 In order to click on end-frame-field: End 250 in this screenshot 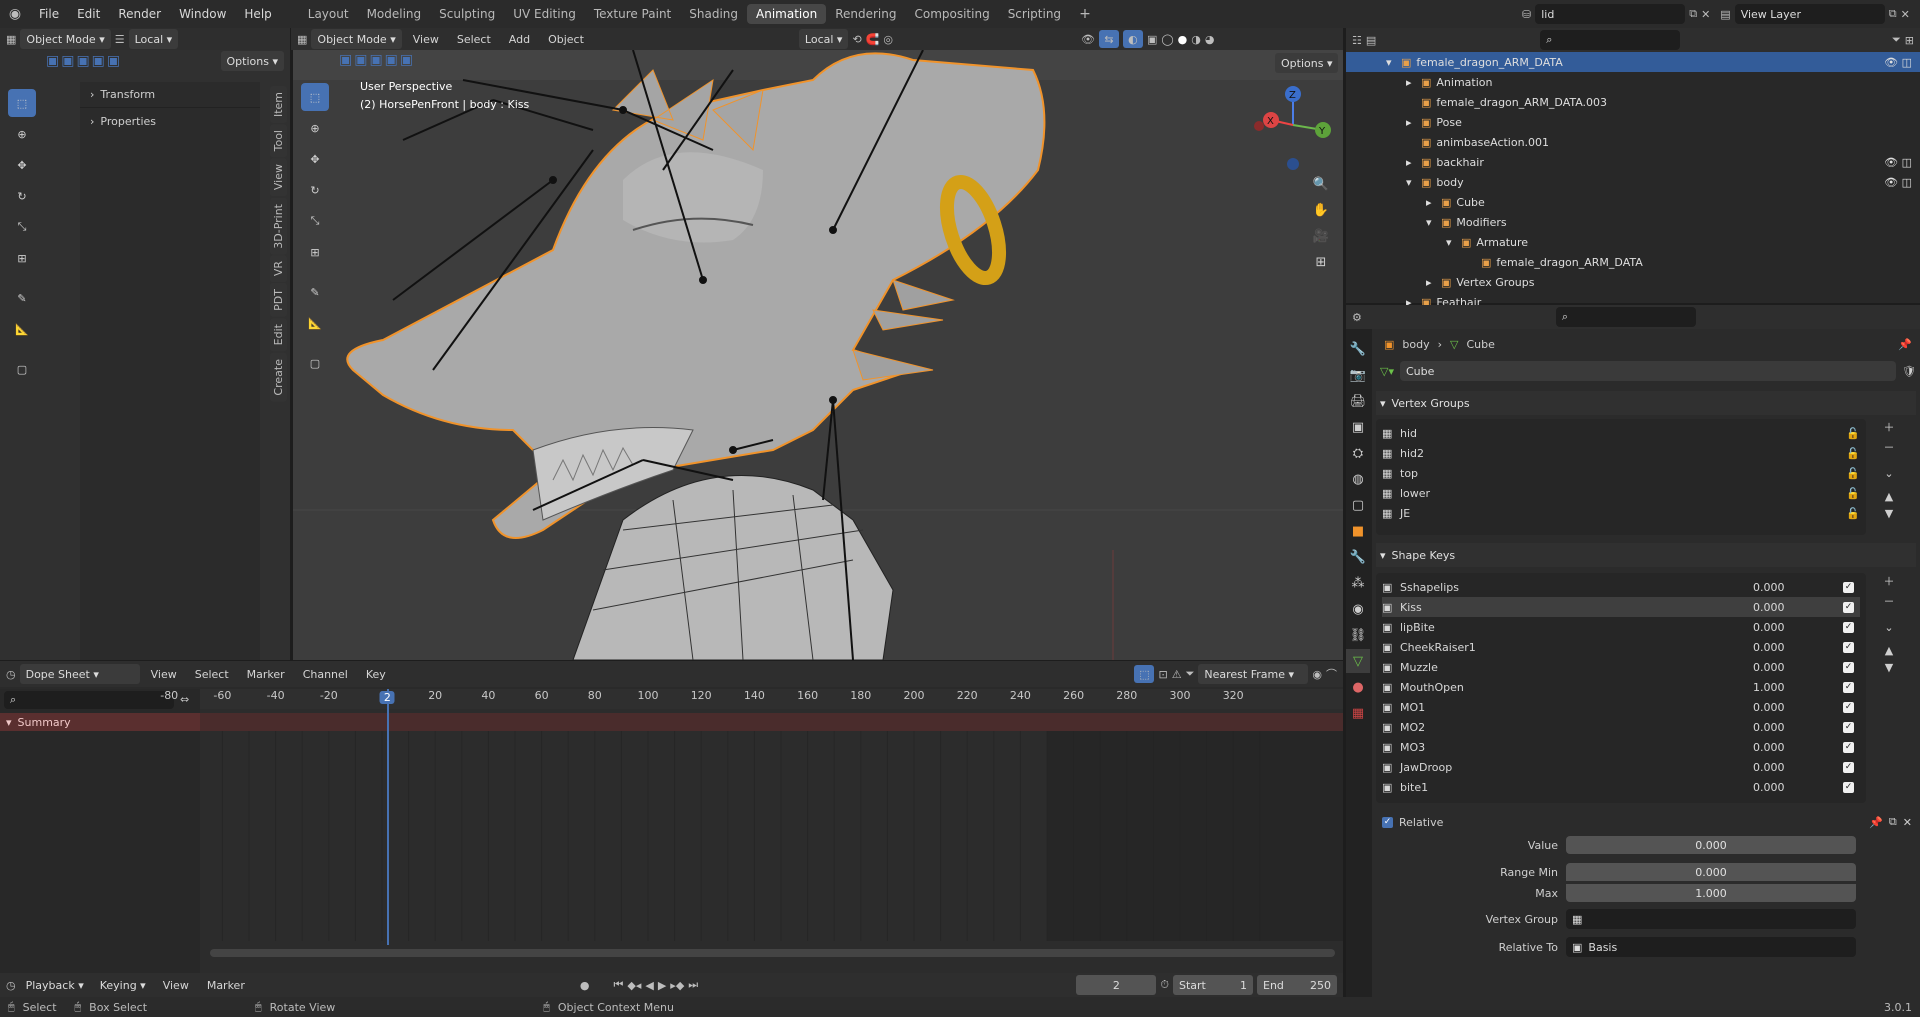, I will do `click(1297, 985)`.